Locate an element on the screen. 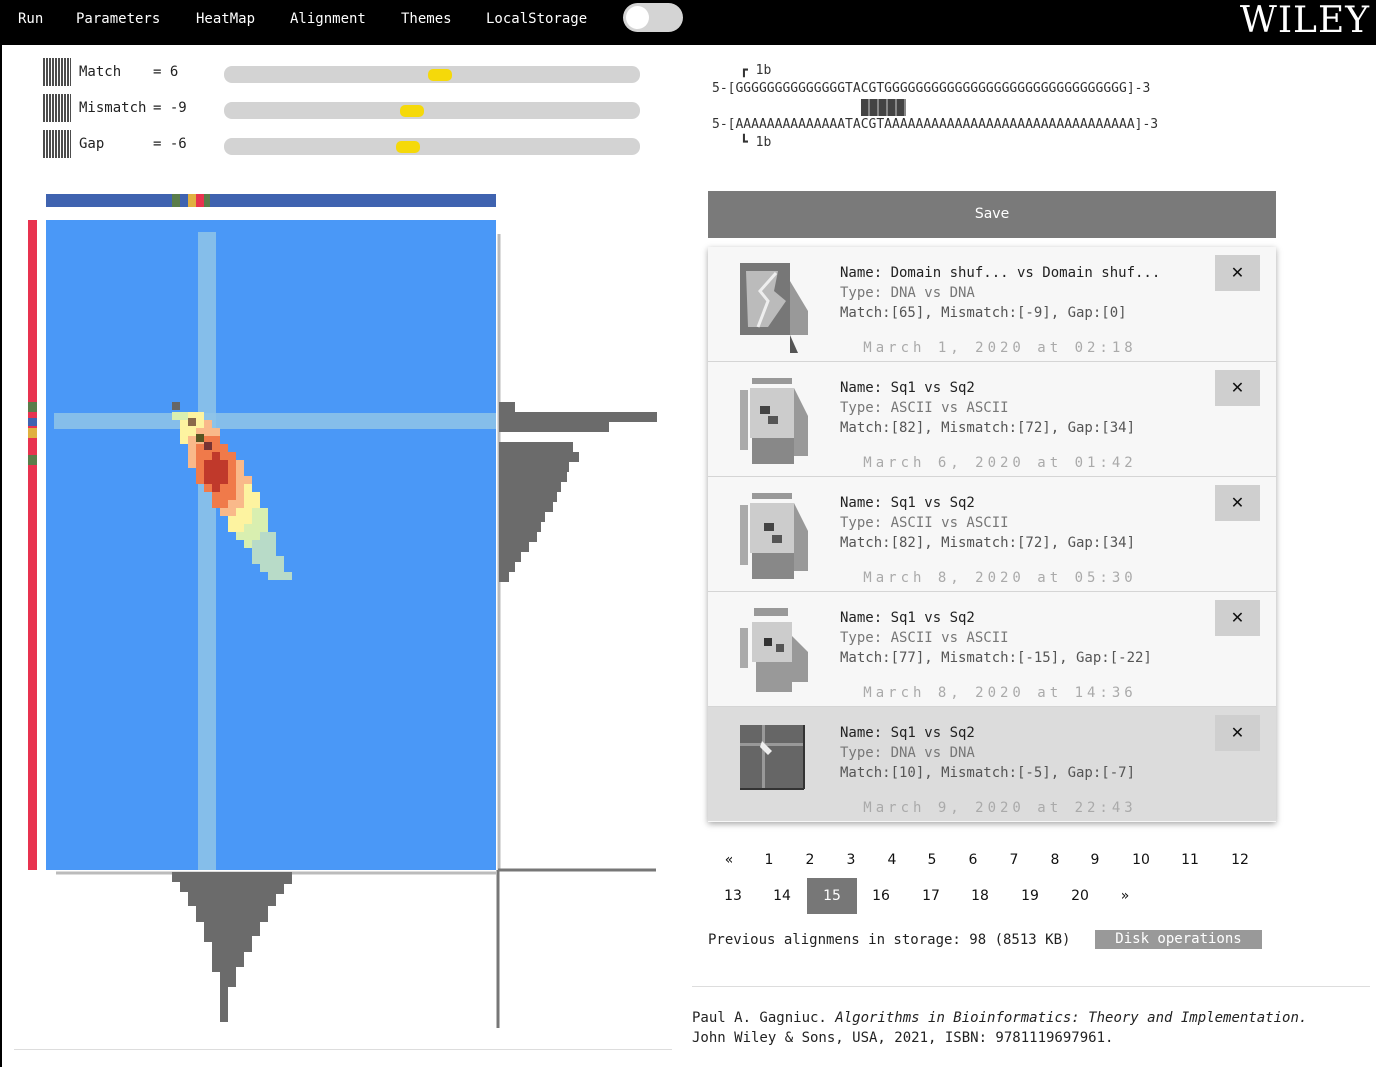 The height and width of the screenshot is (1067, 1376). menu-parameters: Parameters is located at coordinates (118, 19).